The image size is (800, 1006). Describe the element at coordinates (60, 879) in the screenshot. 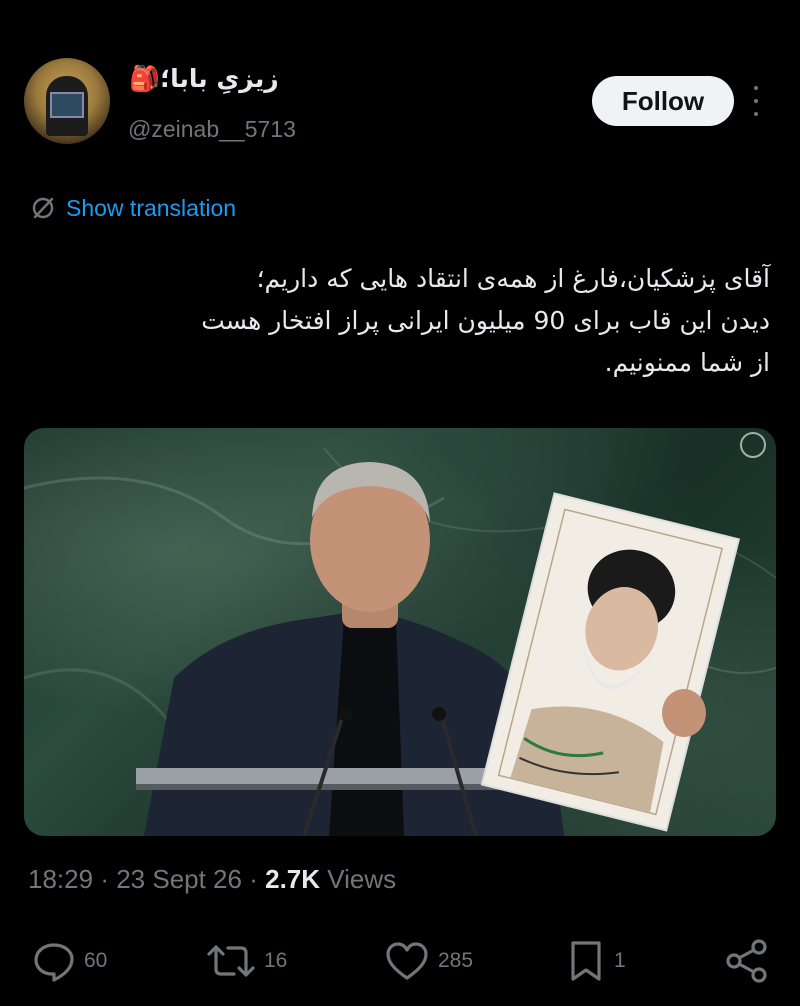

I see `tweet-time: 18:29` at that location.